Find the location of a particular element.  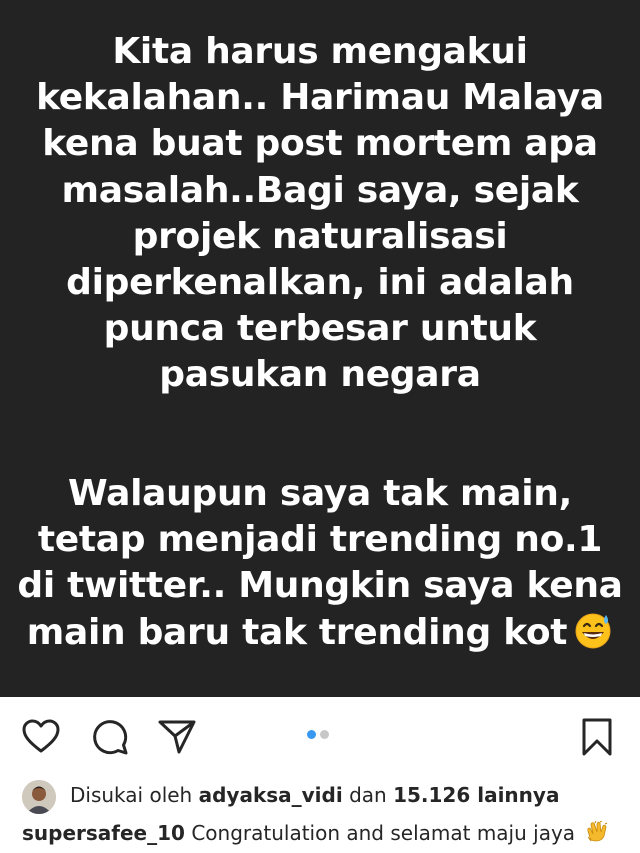

grinning-face-with-sweat-icon is located at coordinates (593, 631).